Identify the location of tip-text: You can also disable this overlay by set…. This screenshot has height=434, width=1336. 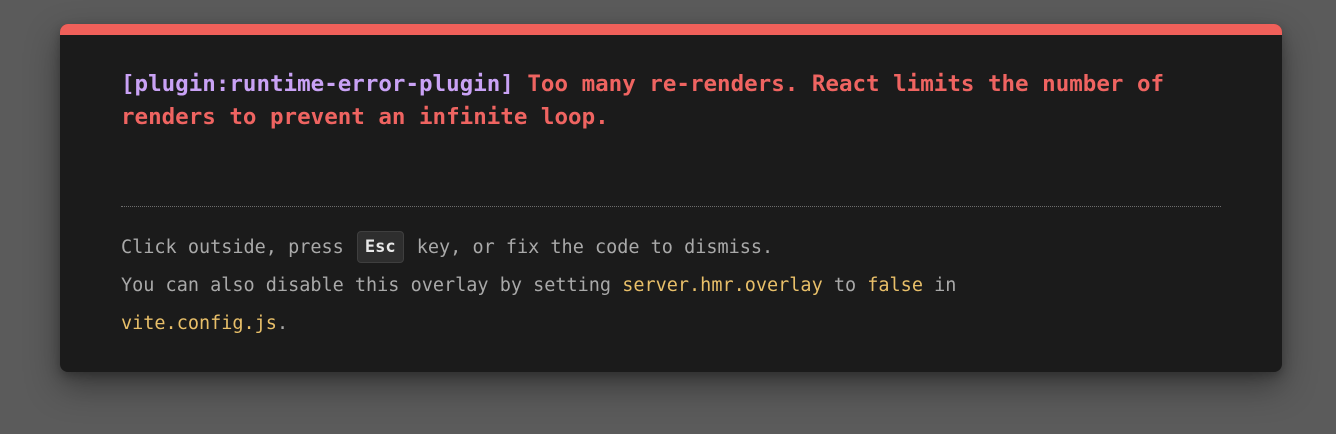
(372, 285).